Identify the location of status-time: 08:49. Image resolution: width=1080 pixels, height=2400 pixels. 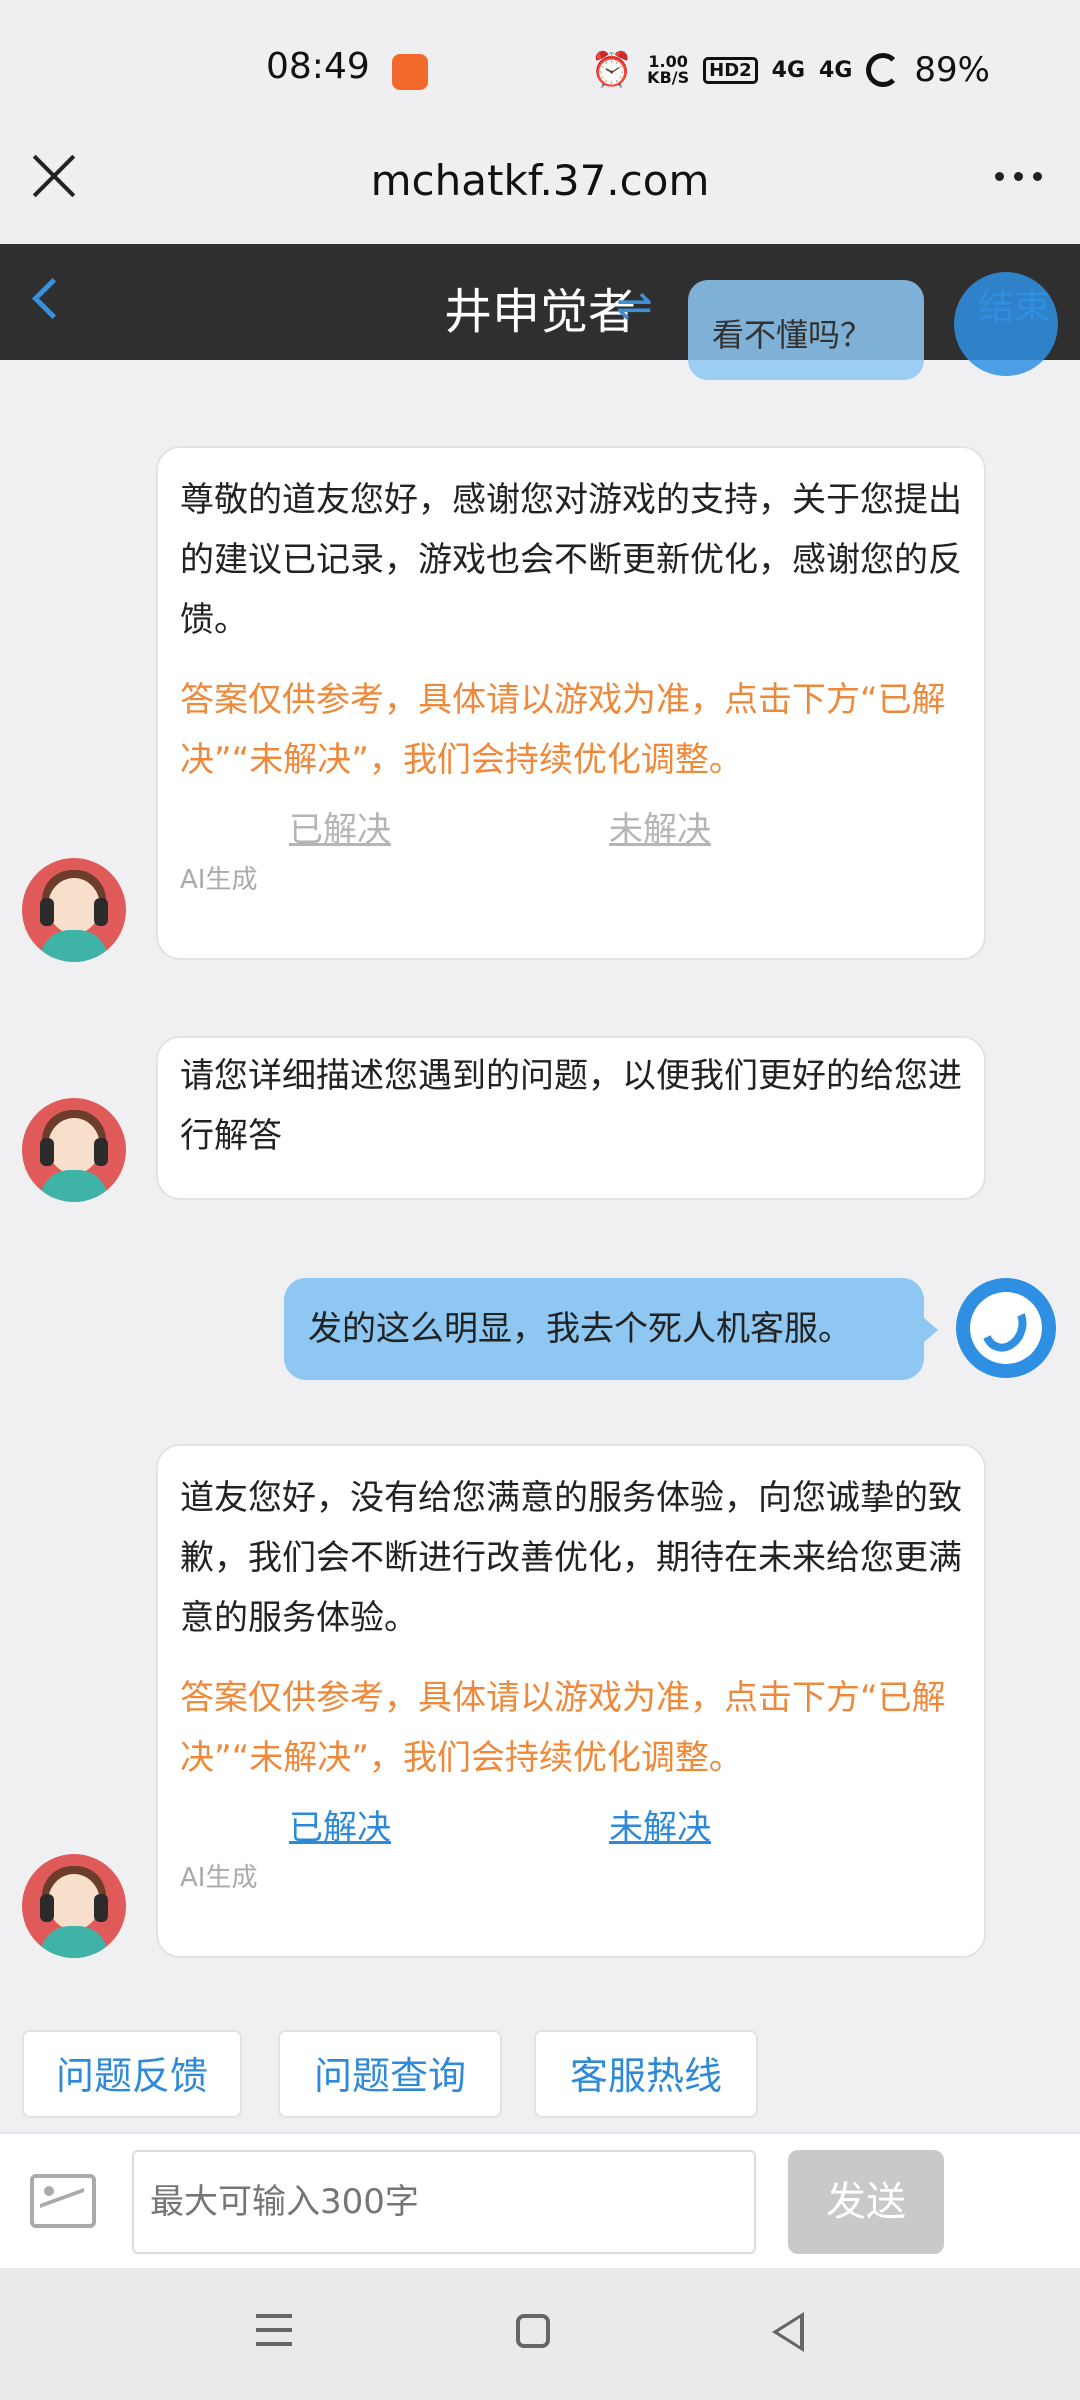
(318, 66).